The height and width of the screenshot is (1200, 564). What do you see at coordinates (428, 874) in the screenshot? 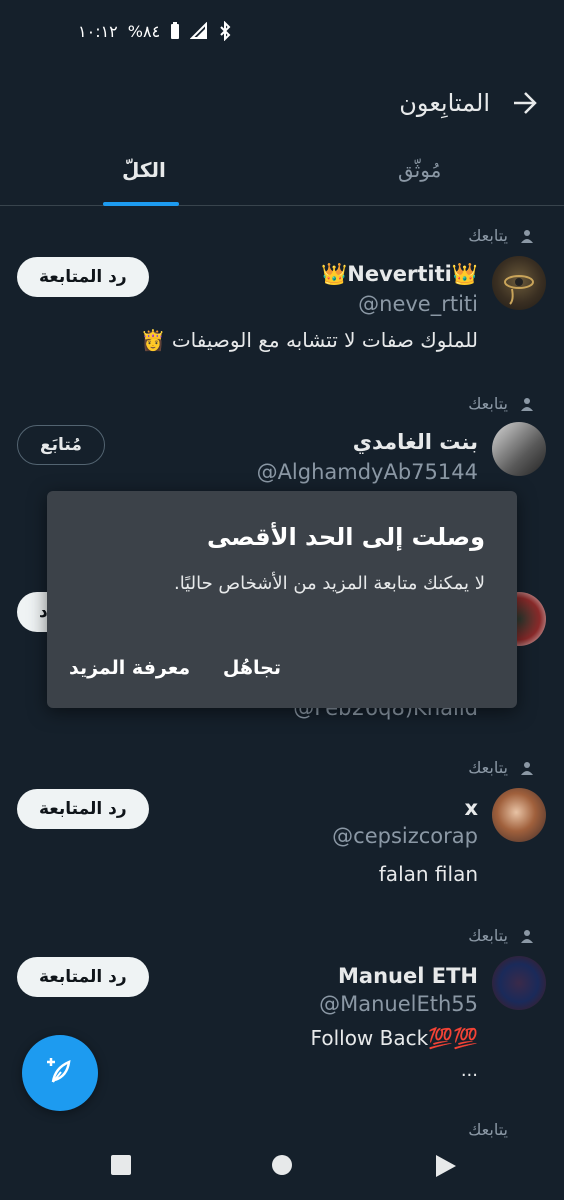
I see `user-bio: falan filan` at bounding box center [428, 874].